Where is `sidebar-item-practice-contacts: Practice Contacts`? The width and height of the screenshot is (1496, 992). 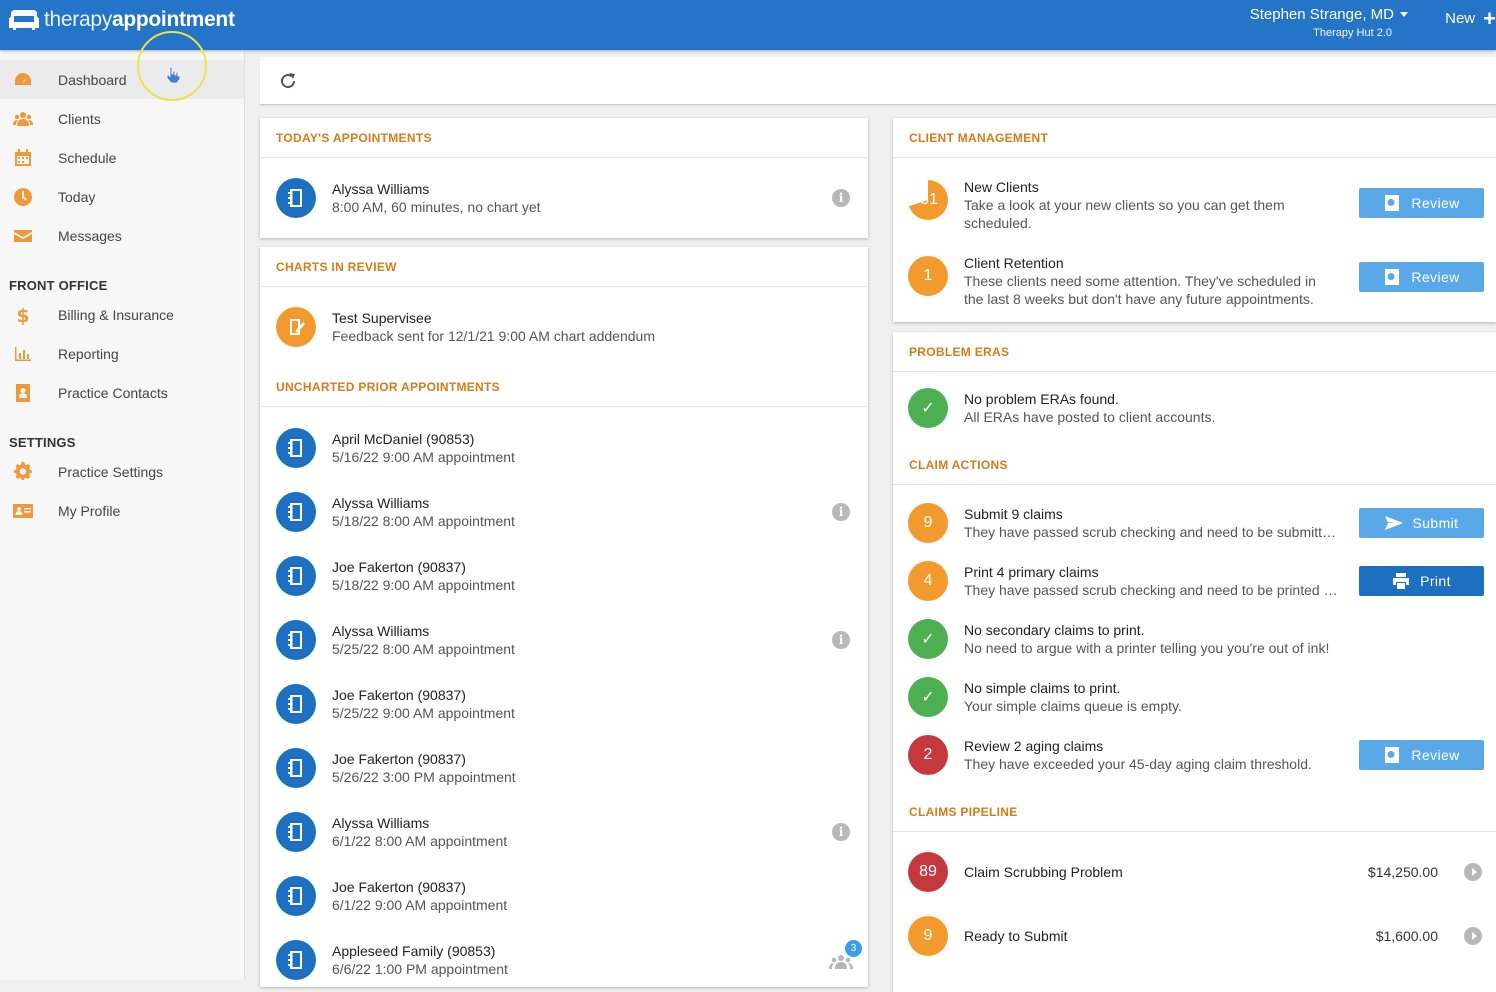
sidebar-item-practice-contacts: Practice Contacts is located at coordinates (122, 392).